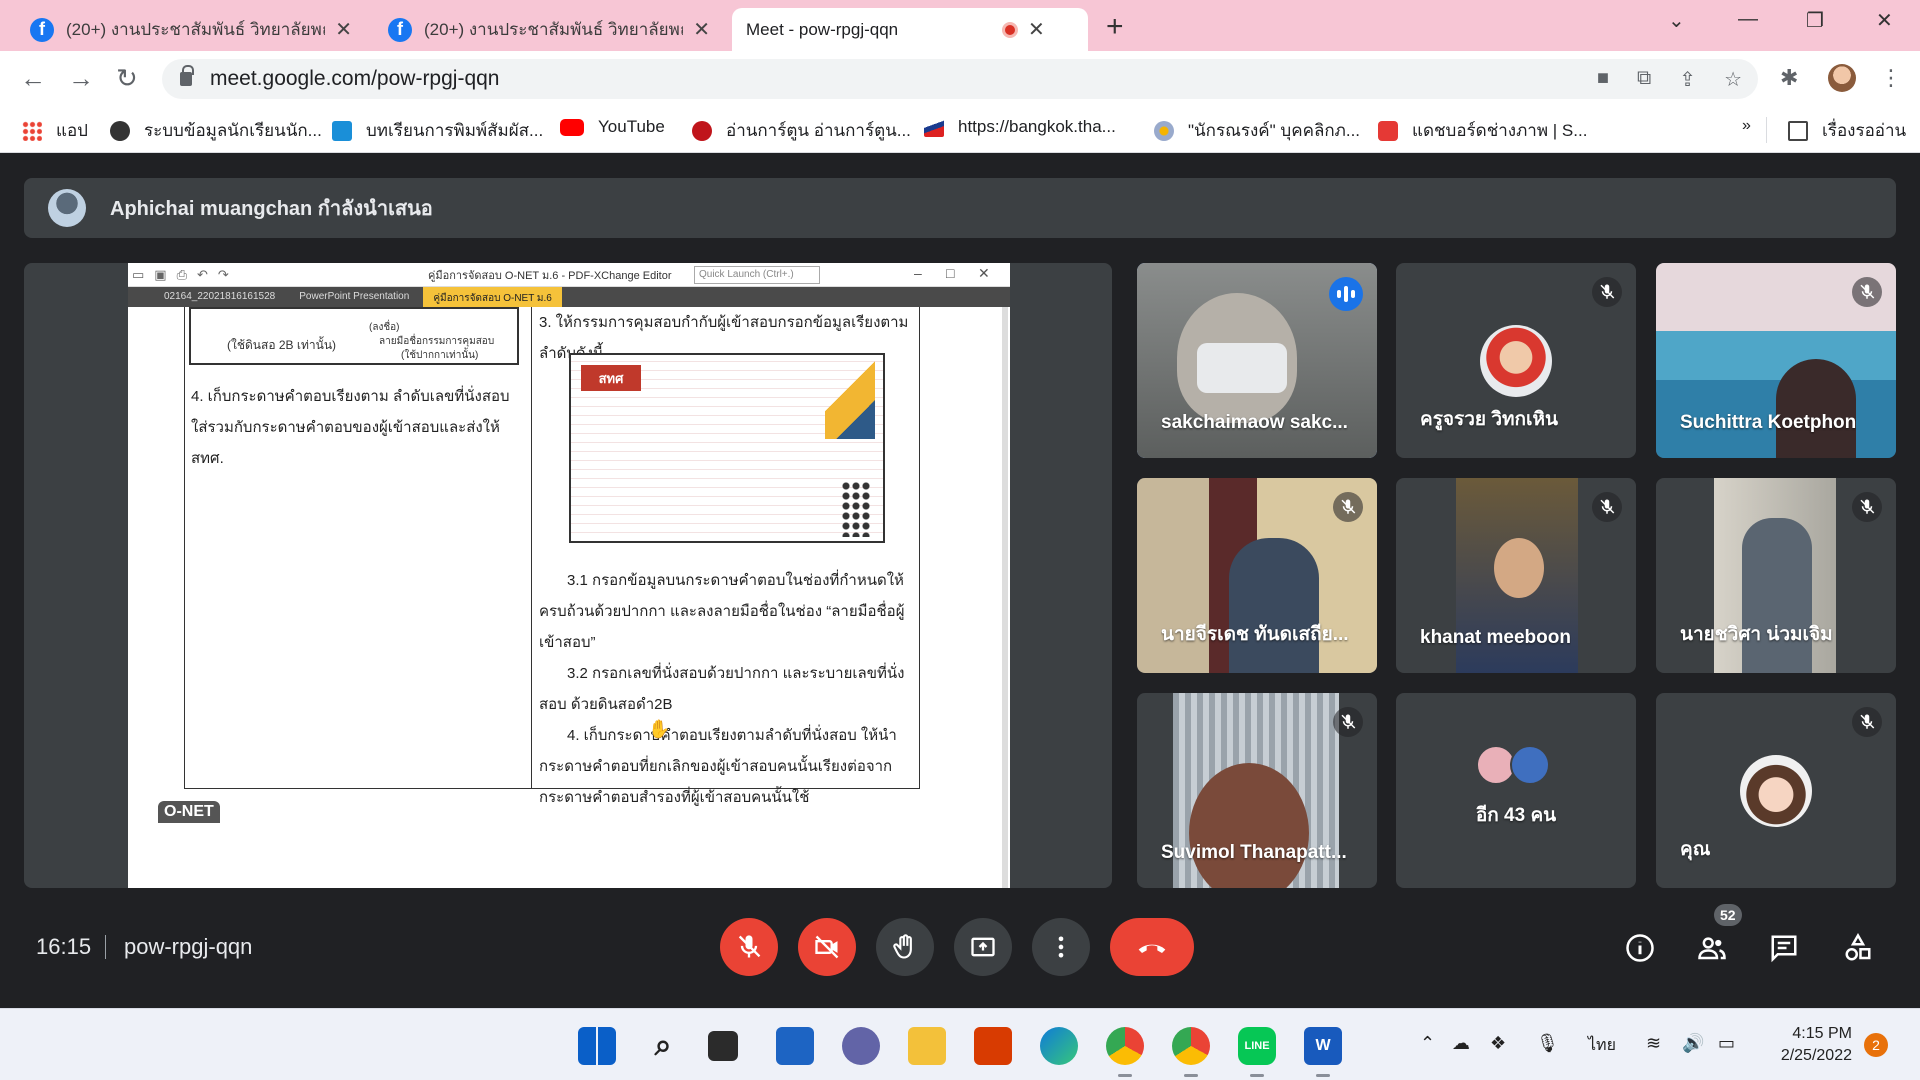  Describe the element at coordinates (127, 78) in the screenshot. I see `reload-icon: ↻` at that location.